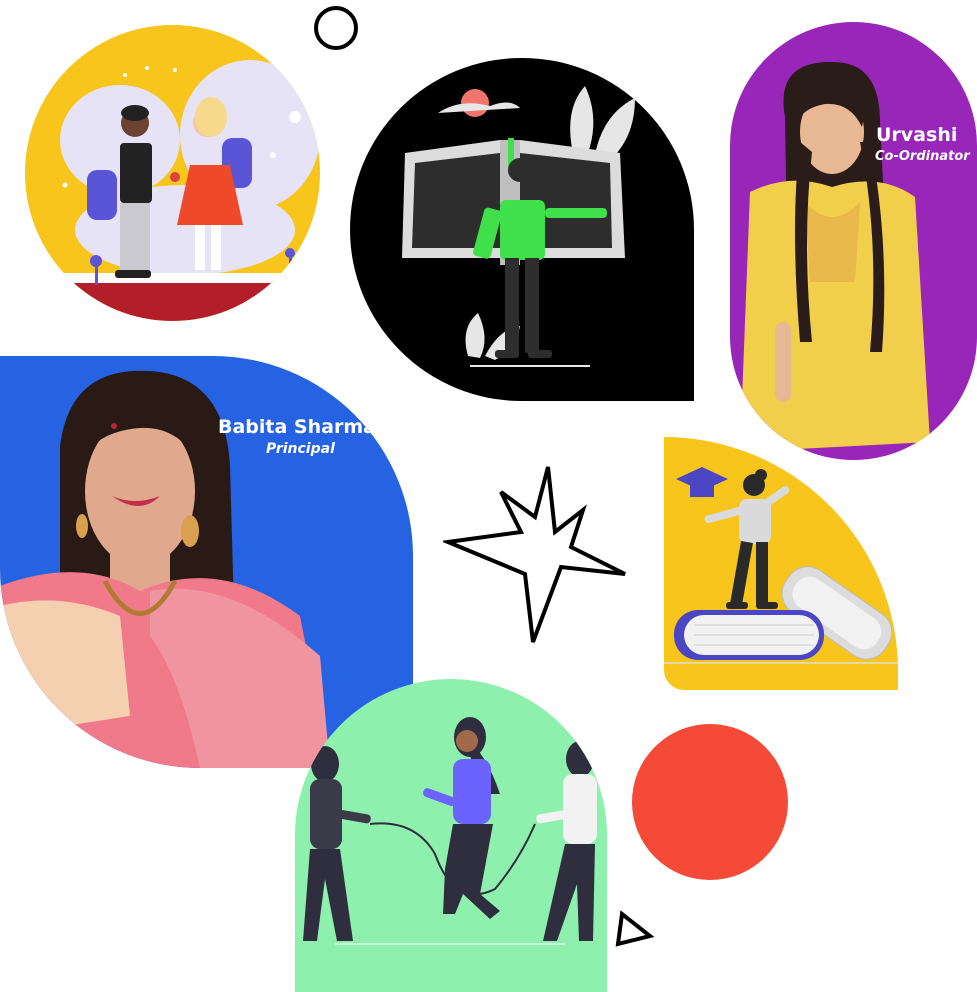 Image resolution: width=977 pixels, height=992 pixels. Describe the element at coordinates (922, 156) in the screenshot. I see `coordinator-role: Co-Ordinator` at that location.